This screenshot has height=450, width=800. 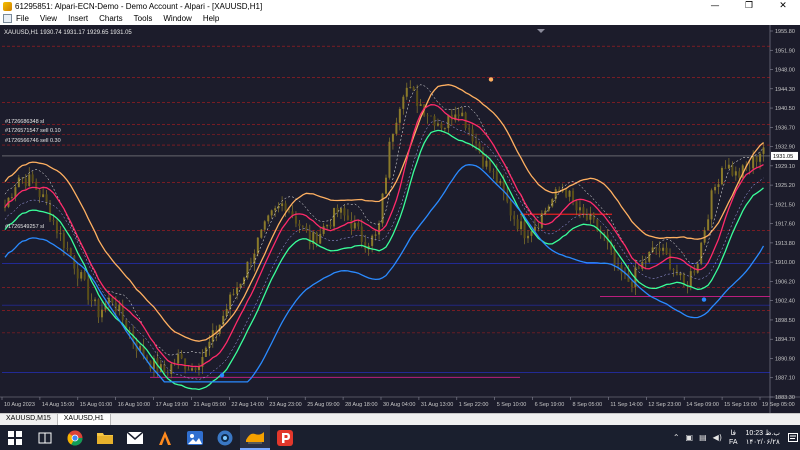 What do you see at coordinates (491, 79) in the screenshot?
I see `upper-dot-marker` at bounding box center [491, 79].